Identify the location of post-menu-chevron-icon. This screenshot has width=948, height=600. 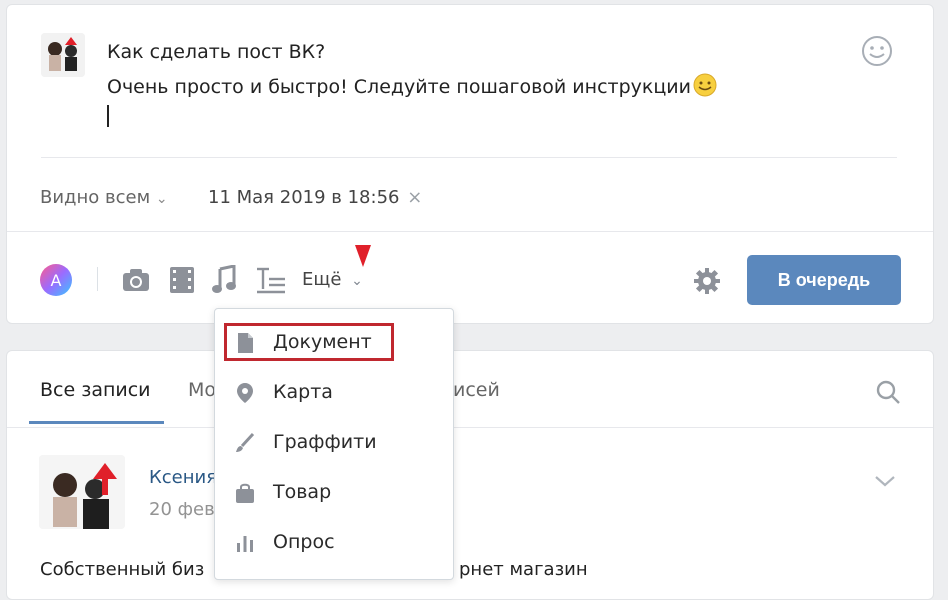
(885, 481).